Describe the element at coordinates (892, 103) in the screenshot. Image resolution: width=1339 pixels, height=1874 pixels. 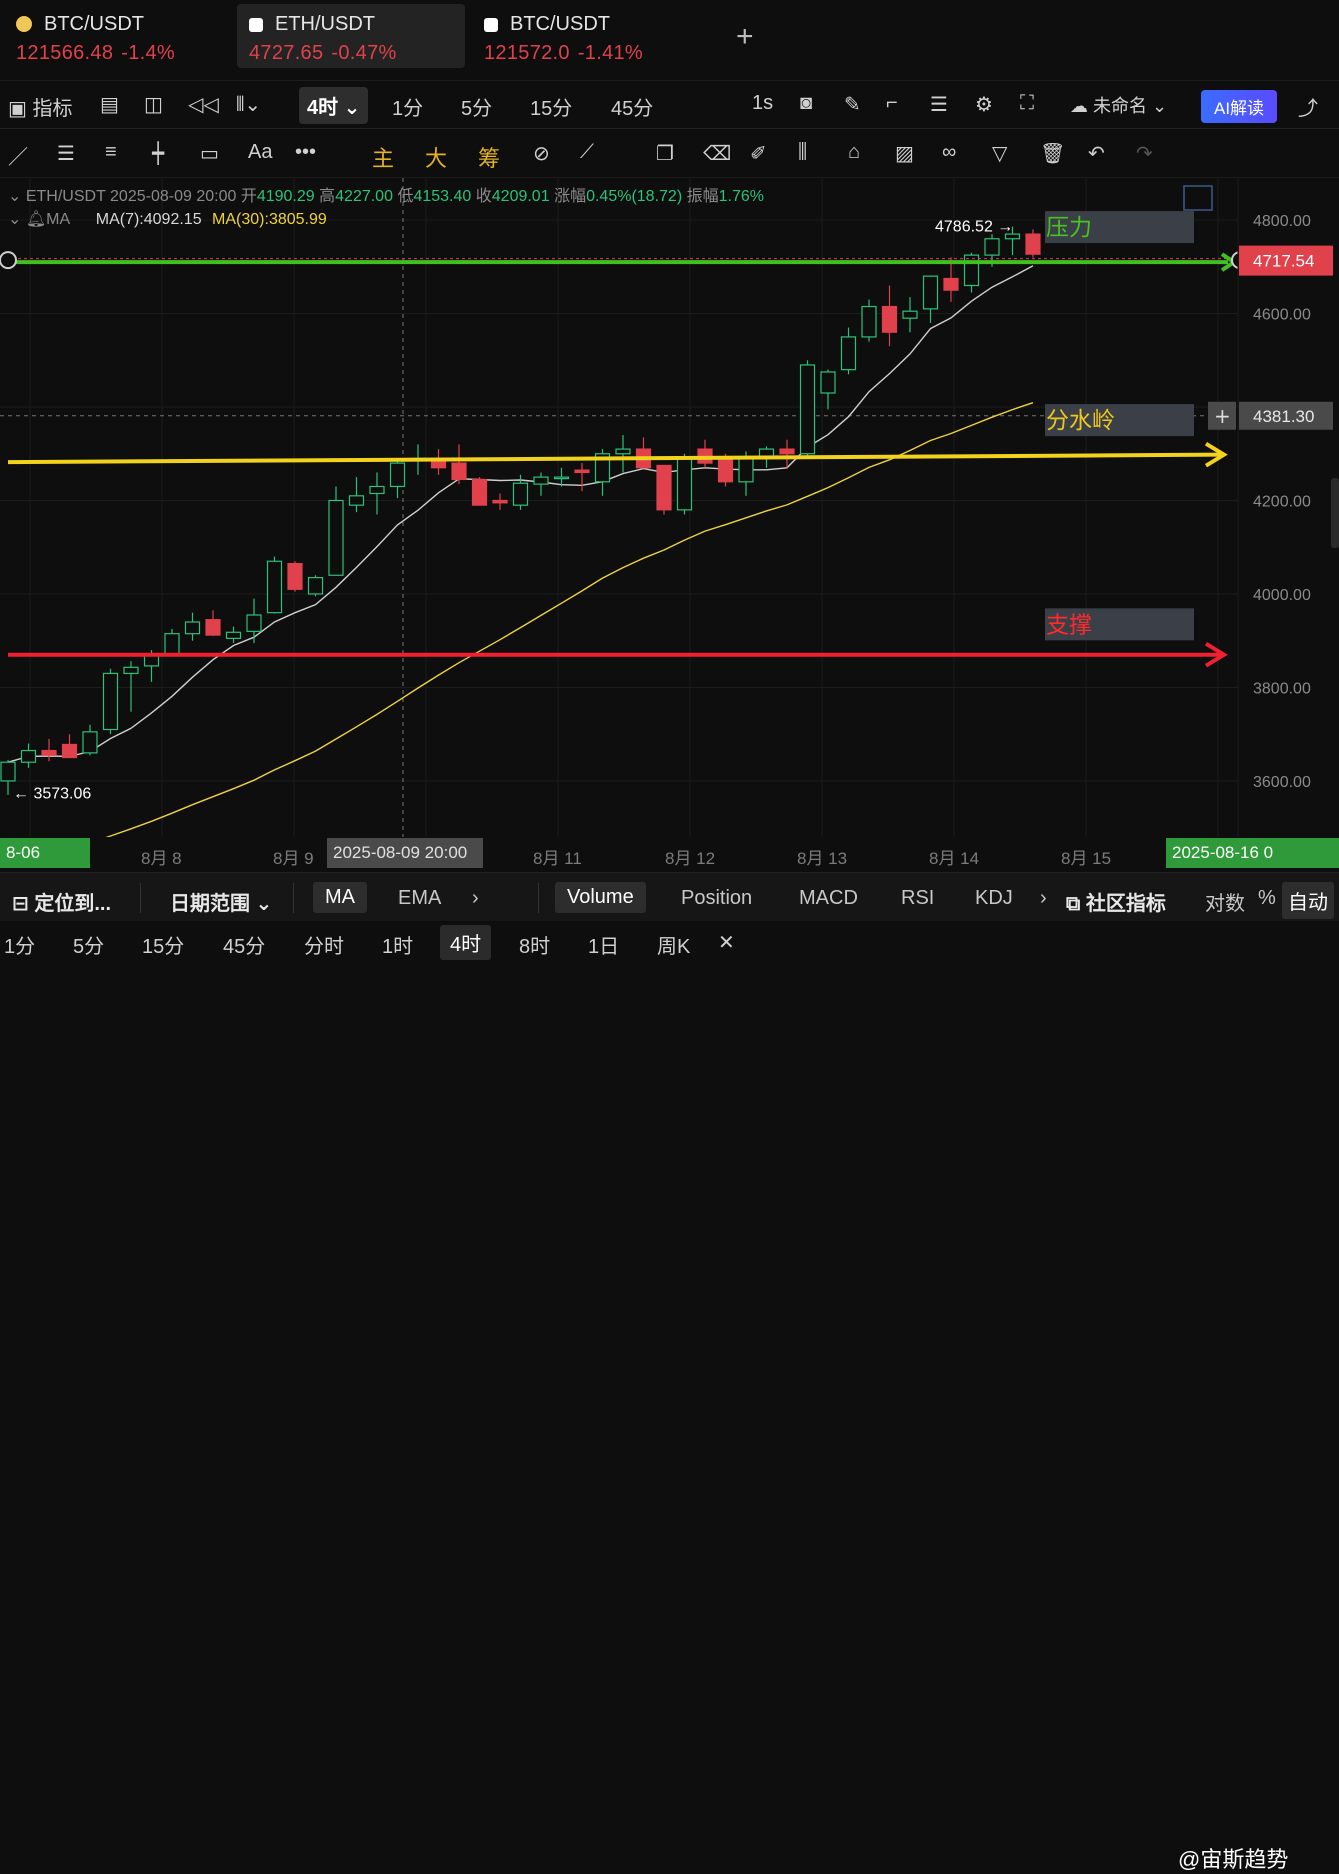
I see `crop-icon: ⌐` at that location.